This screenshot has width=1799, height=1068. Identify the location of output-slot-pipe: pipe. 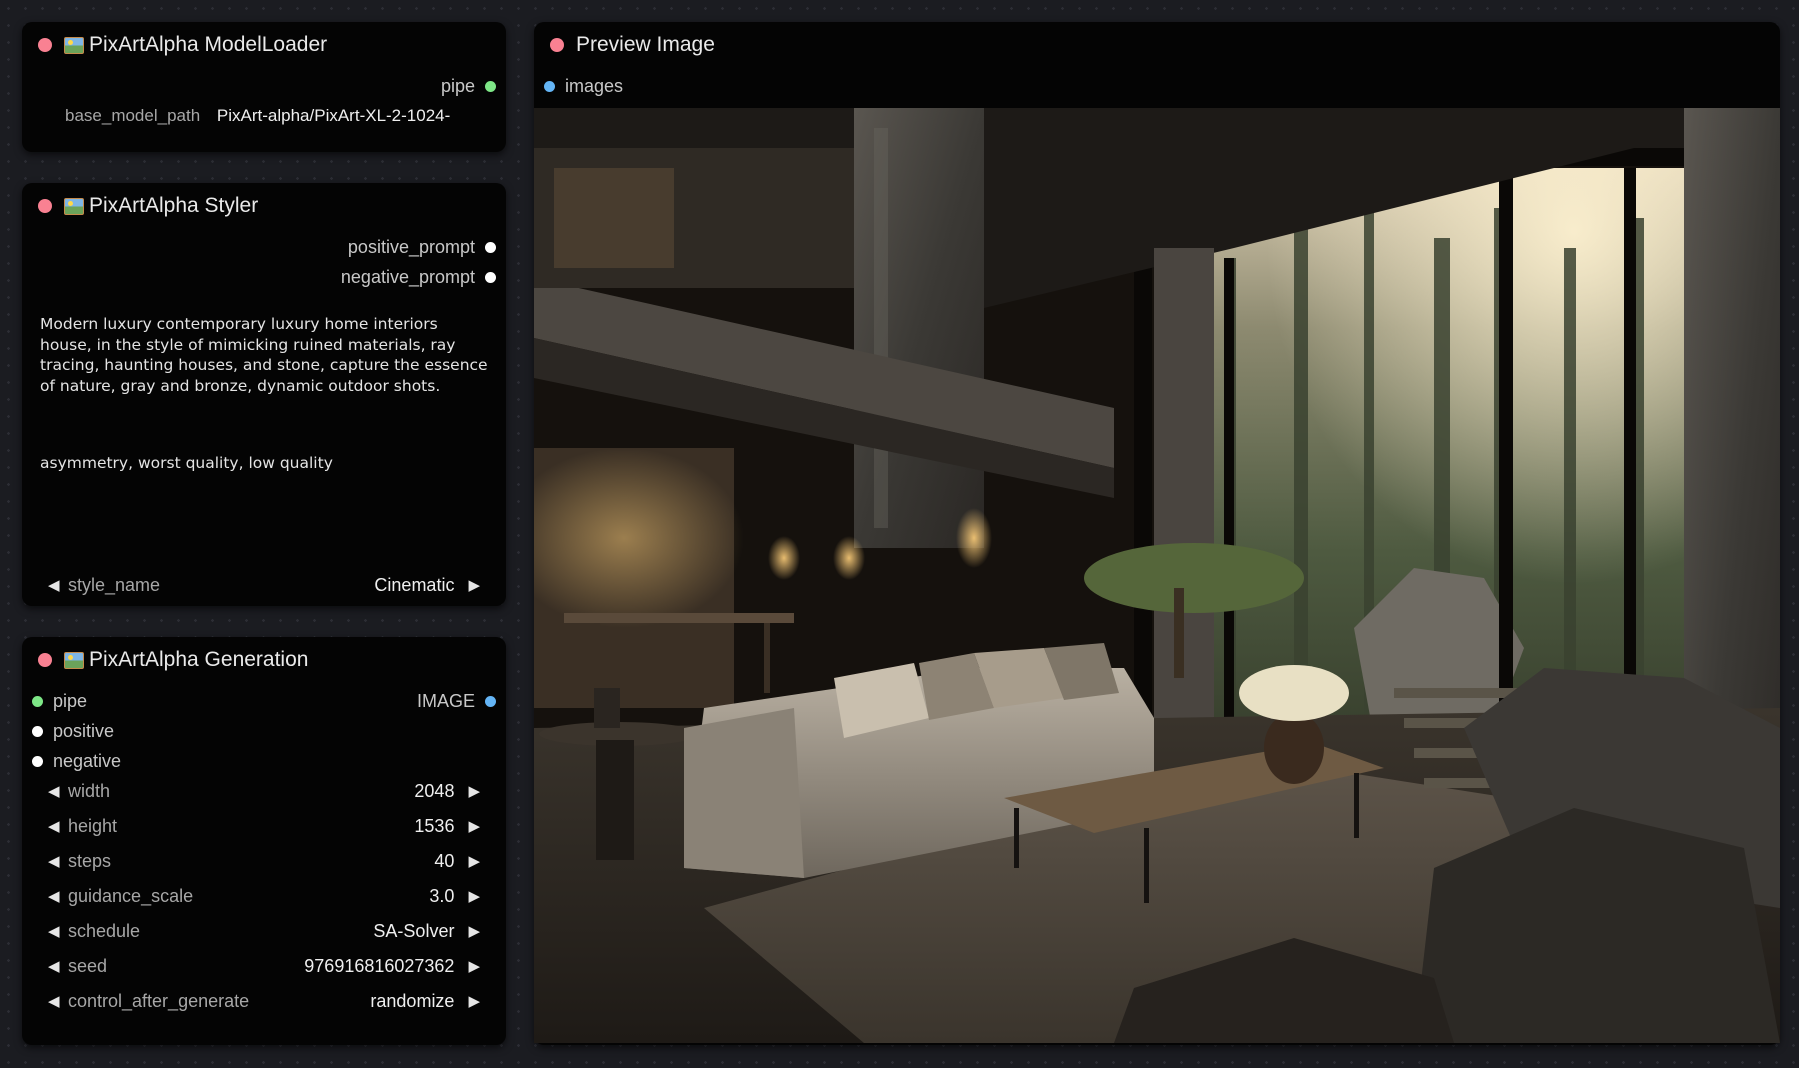
(468, 86).